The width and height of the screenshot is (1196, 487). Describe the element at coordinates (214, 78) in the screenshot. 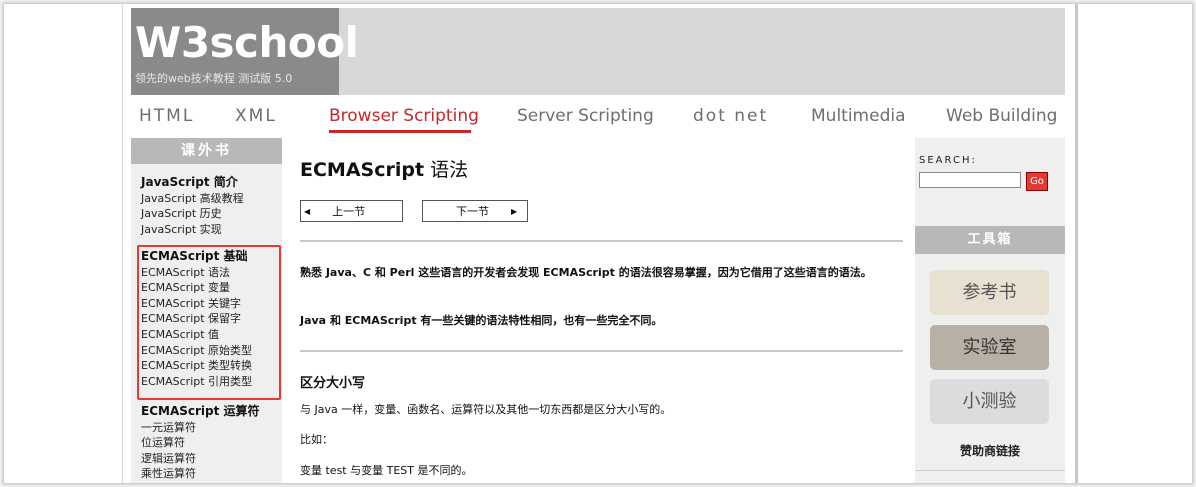

I see `logo-subtitle: 领先的web技术教程 测试版 5.0` at that location.